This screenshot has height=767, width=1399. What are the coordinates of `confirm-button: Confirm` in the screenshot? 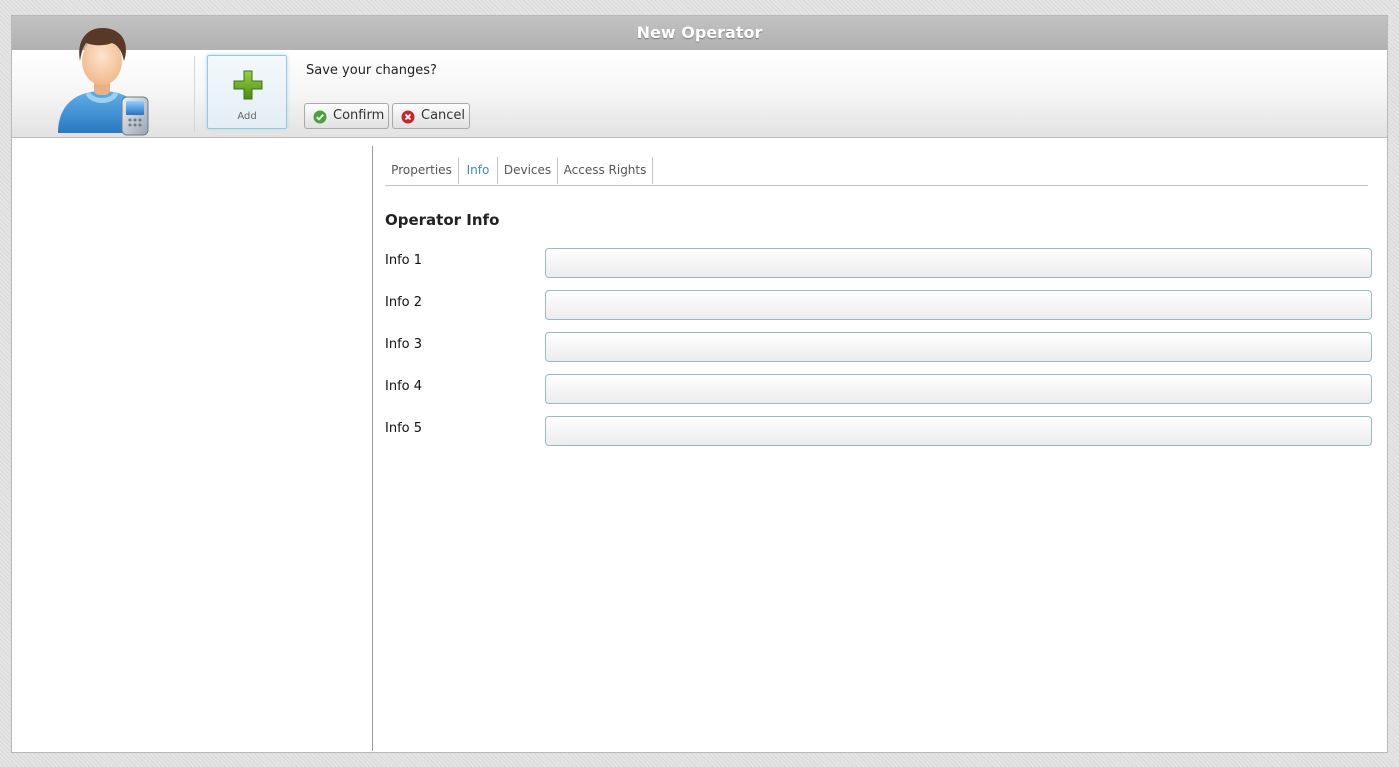 It's located at (346, 116).